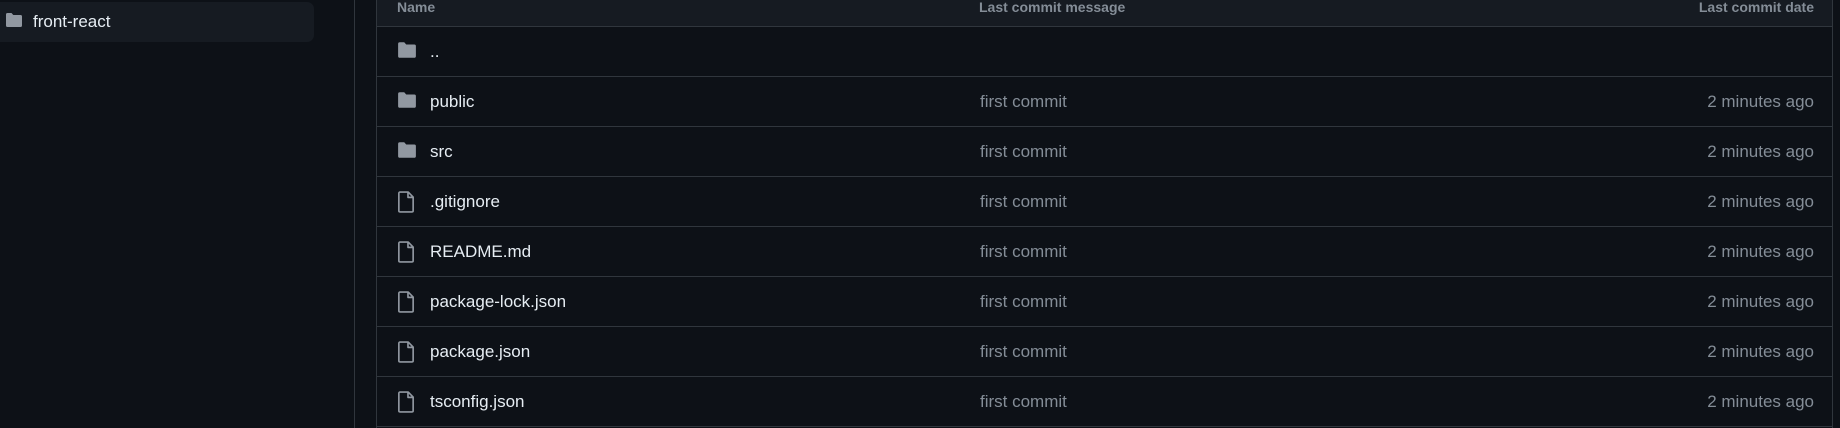 The width and height of the screenshot is (1840, 428). I want to click on file-name-link: package-lock.json, so click(498, 302).